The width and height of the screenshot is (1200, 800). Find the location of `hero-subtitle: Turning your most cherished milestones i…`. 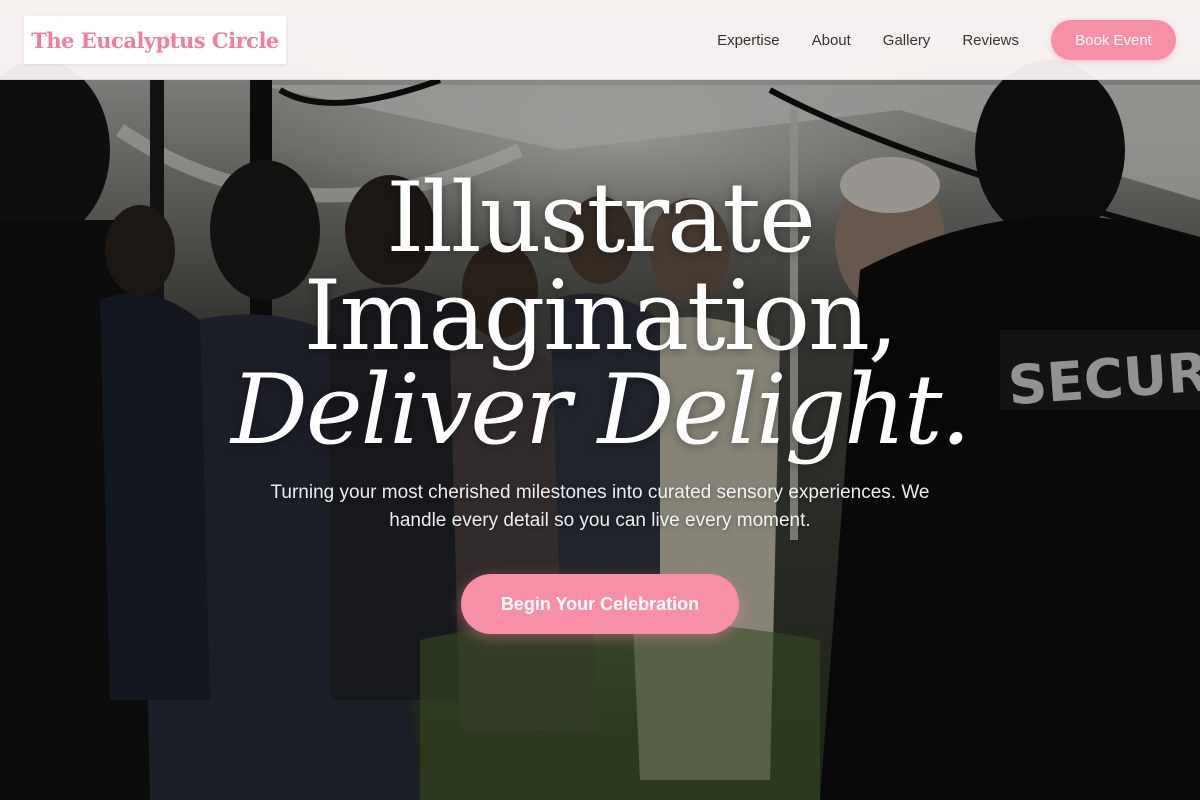

hero-subtitle: Turning your most cherished milestones i… is located at coordinates (600, 506).